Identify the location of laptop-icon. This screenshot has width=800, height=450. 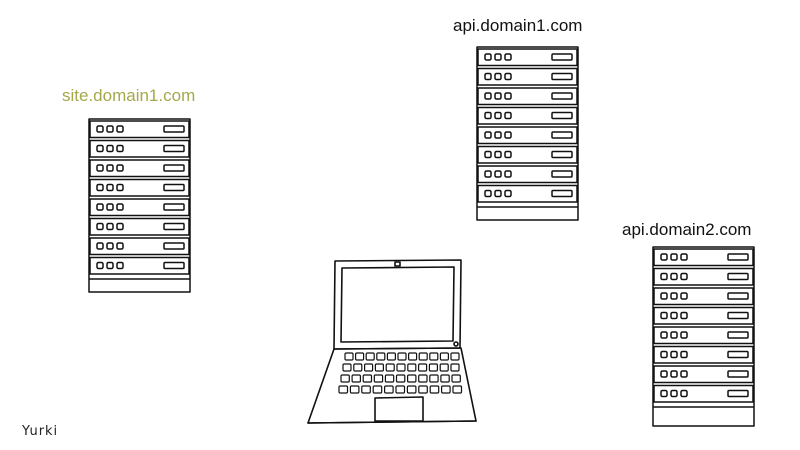
(392, 345).